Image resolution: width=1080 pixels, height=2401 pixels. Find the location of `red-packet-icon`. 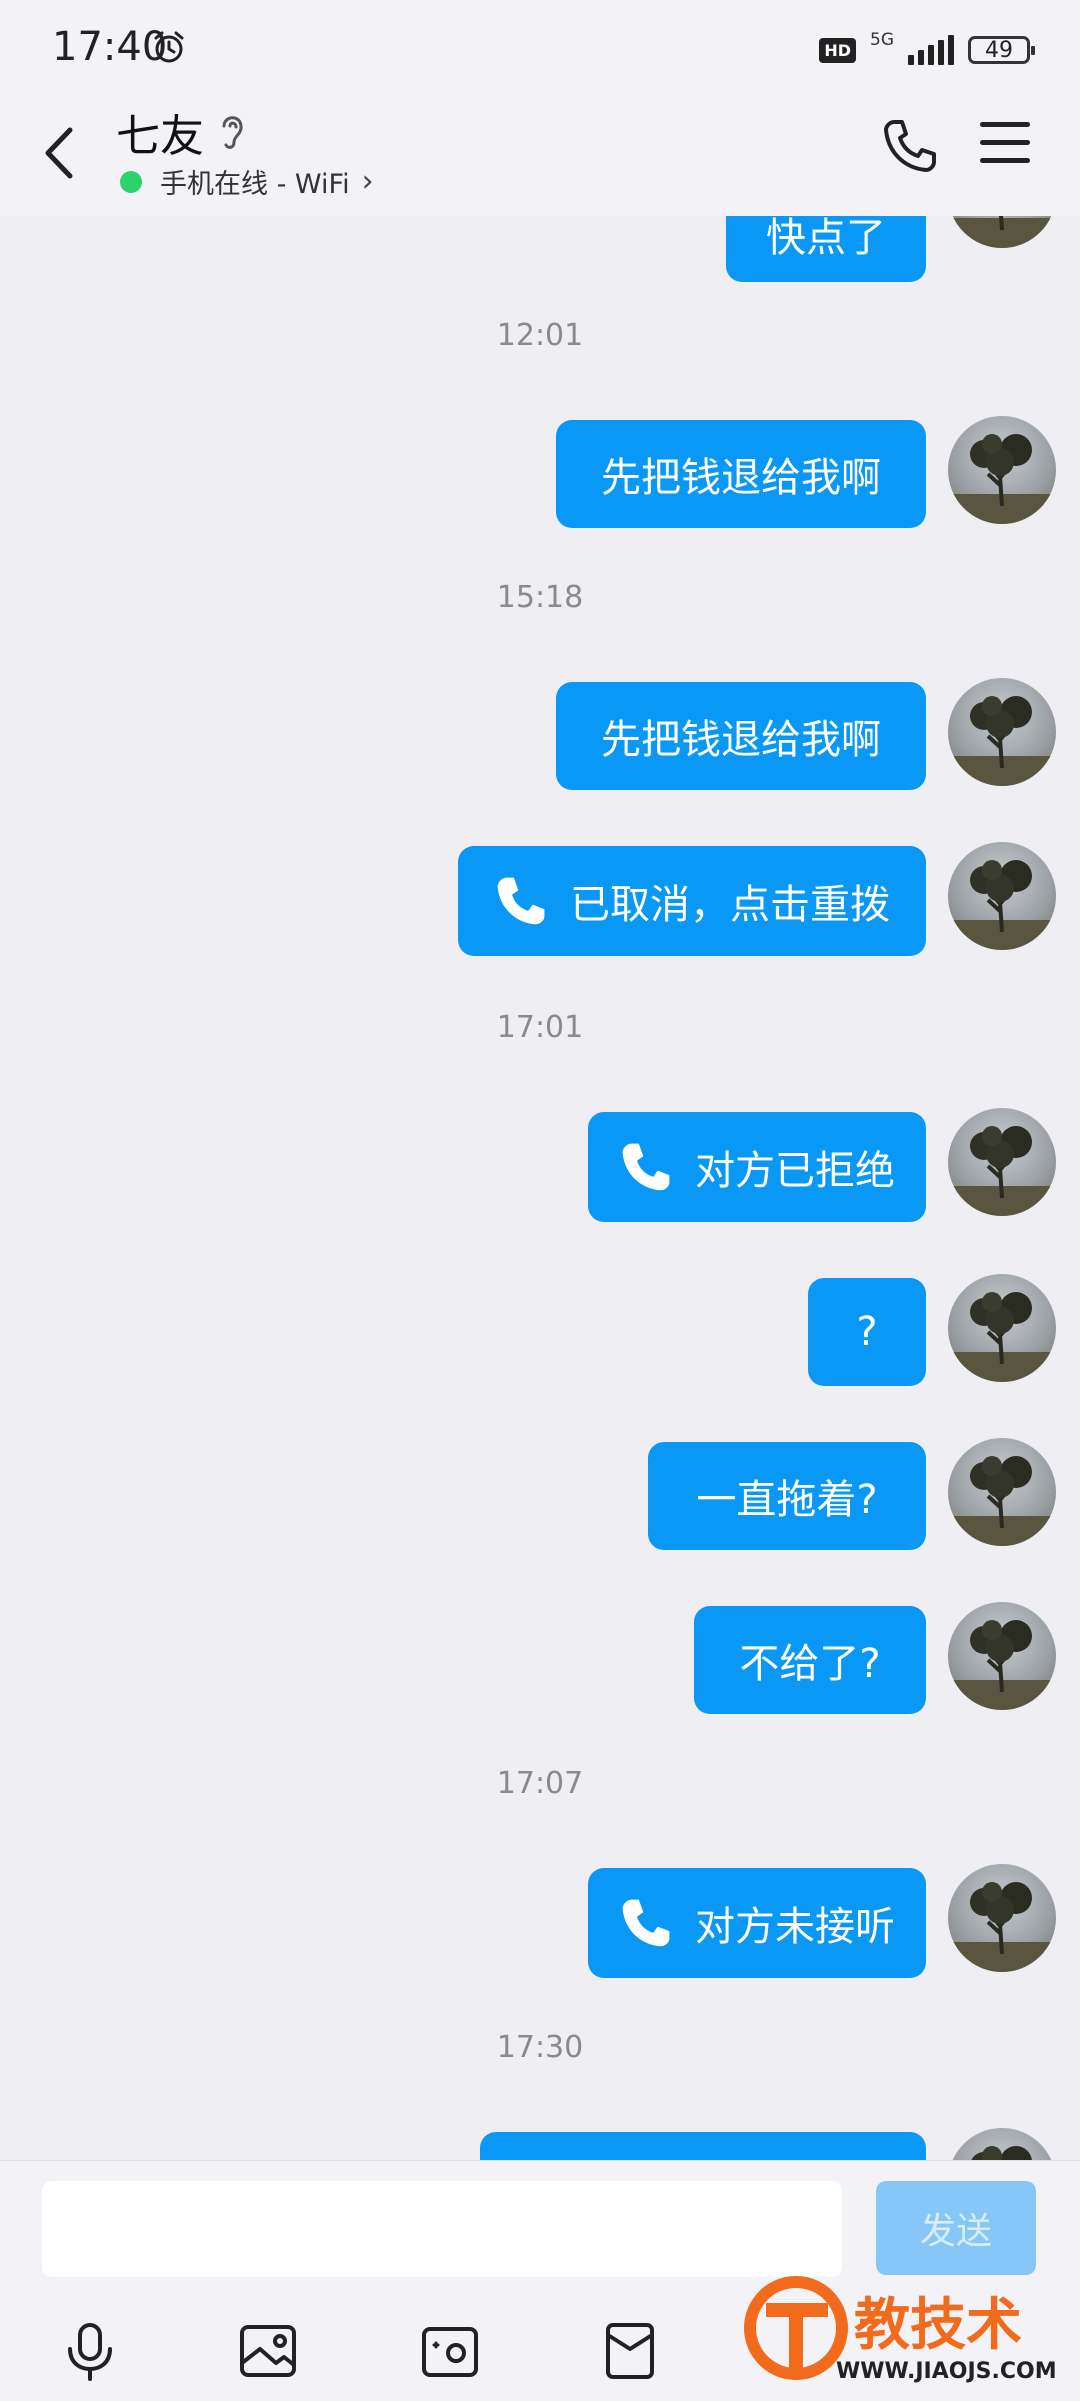

red-packet-icon is located at coordinates (630, 2351).